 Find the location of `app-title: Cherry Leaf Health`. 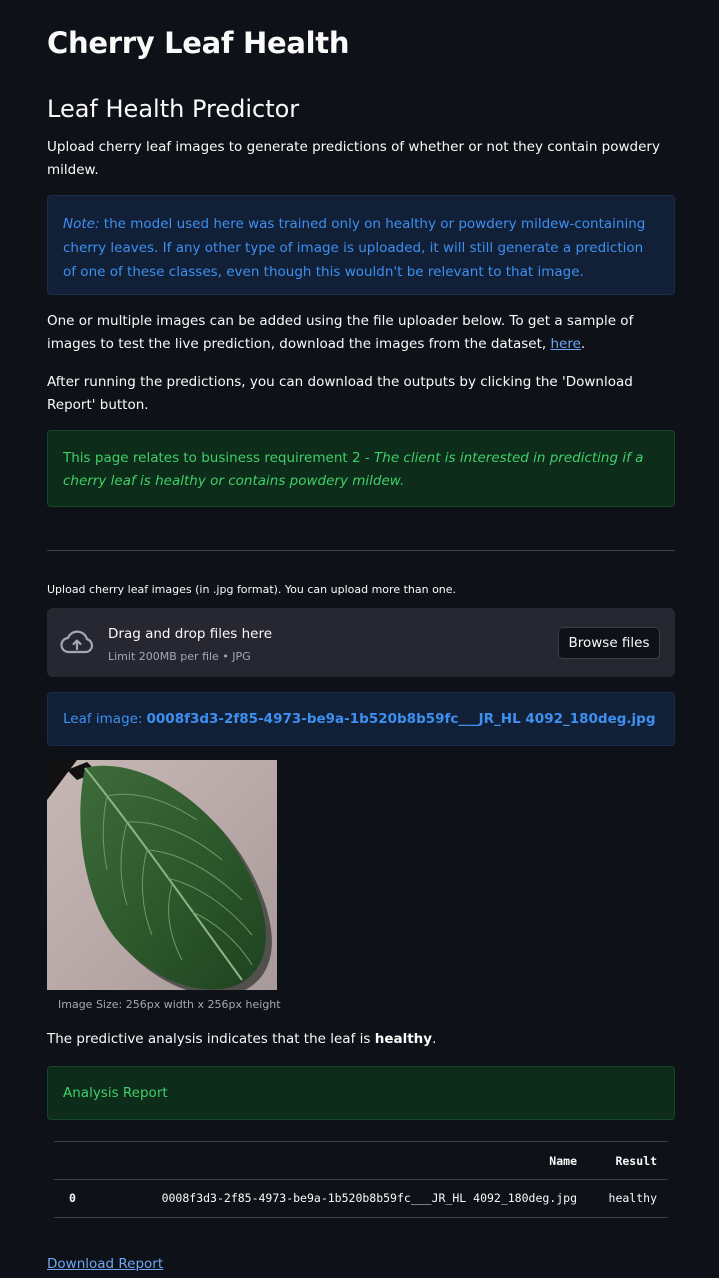

app-title: Cherry Leaf Health is located at coordinates (198, 43).